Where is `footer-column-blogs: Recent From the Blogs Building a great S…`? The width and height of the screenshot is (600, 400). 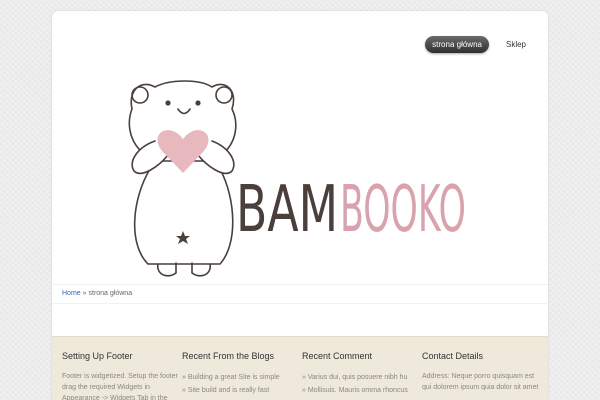
footer-column-blogs: Recent From the Blogs Building a great S… is located at coordinates (242, 368).